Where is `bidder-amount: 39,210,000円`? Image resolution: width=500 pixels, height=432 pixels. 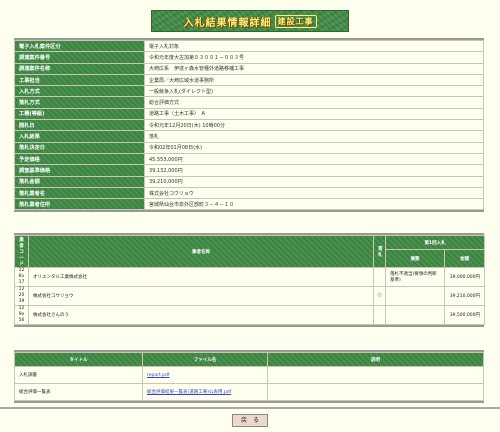
bidder-amount: 39,210,000円 is located at coordinates (464, 296).